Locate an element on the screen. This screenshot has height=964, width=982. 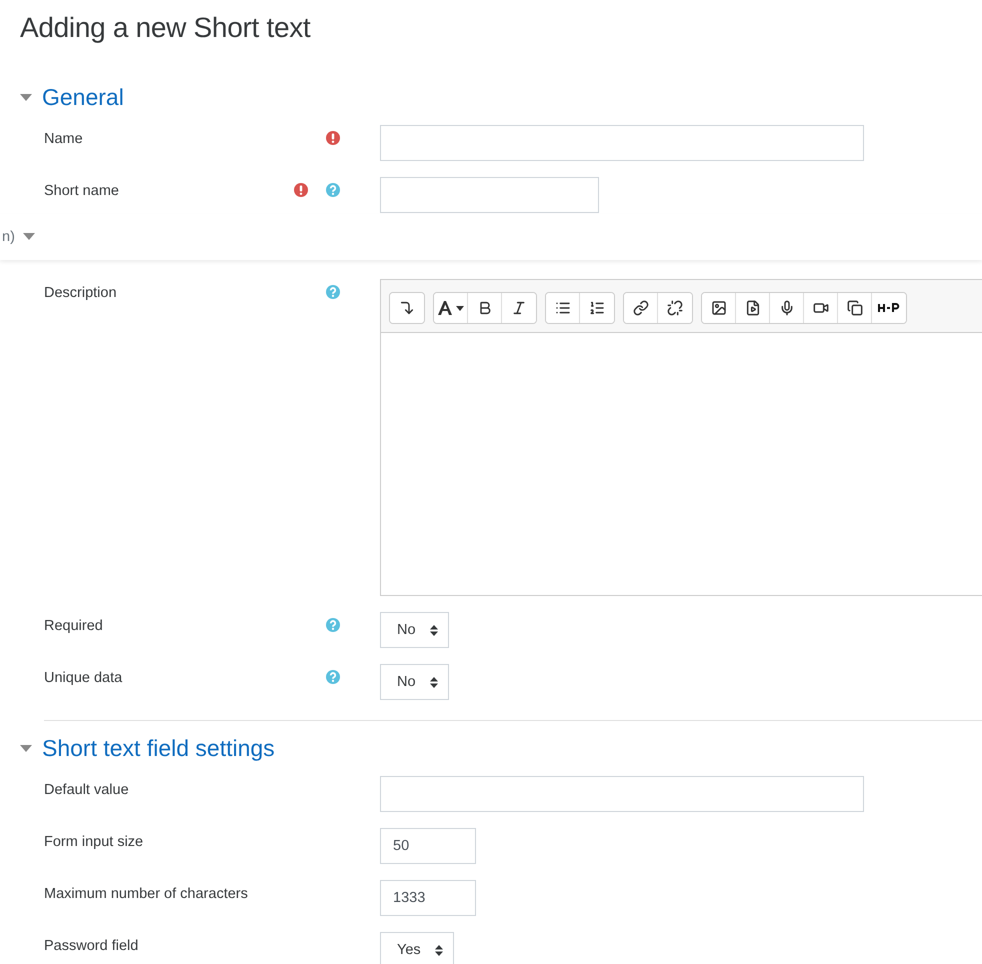
field-label: Password field is located at coordinates (92, 946).